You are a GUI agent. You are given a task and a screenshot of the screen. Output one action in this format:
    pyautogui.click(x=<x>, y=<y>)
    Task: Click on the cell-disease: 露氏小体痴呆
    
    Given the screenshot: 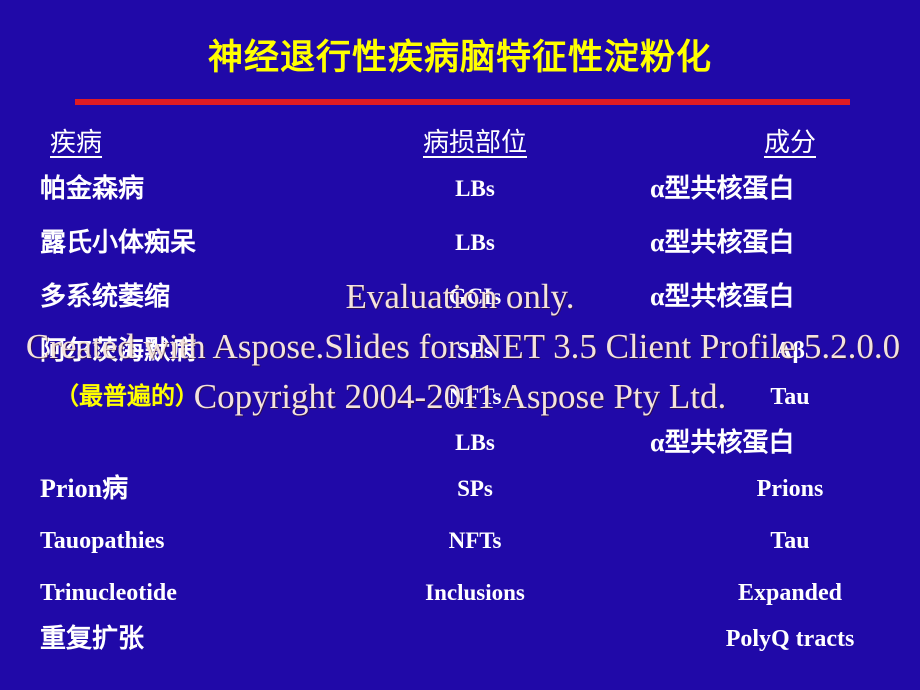 What is the action you would take?
    pyautogui.click(x=118, y=242)
    